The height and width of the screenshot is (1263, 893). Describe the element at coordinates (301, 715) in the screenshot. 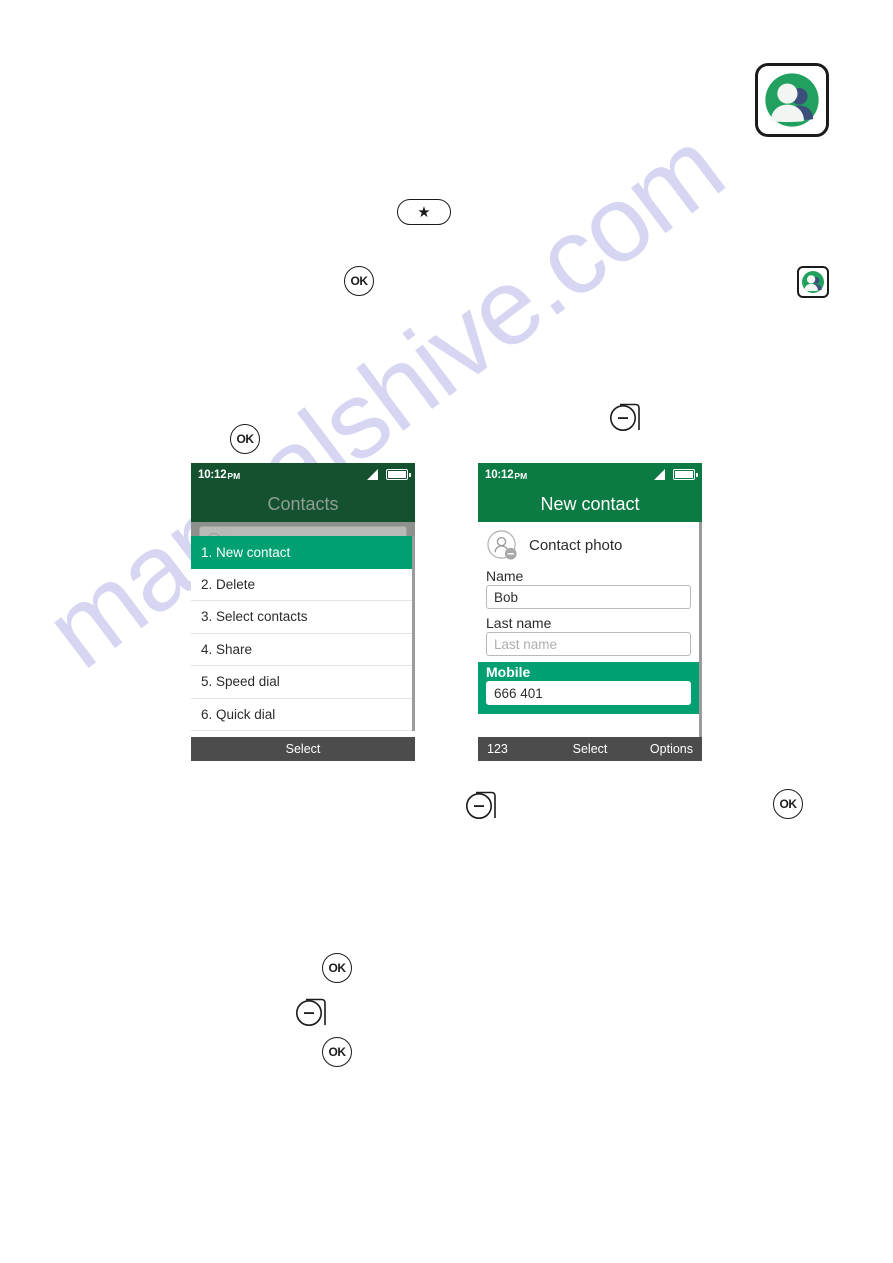

I see `menu-item-quick-dial: 6. Quick dial` at that location.